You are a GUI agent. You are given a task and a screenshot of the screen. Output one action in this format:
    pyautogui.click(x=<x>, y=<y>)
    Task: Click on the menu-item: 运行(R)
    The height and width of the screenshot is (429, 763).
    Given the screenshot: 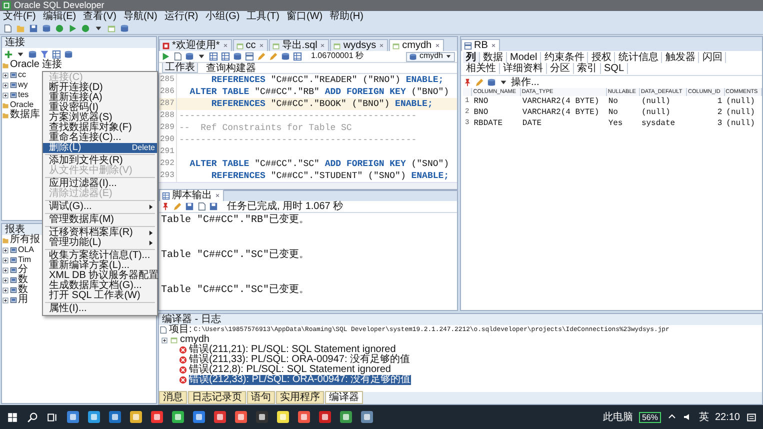 What is the action you would take?
    pyautogui.click(x=181, y=17)
    